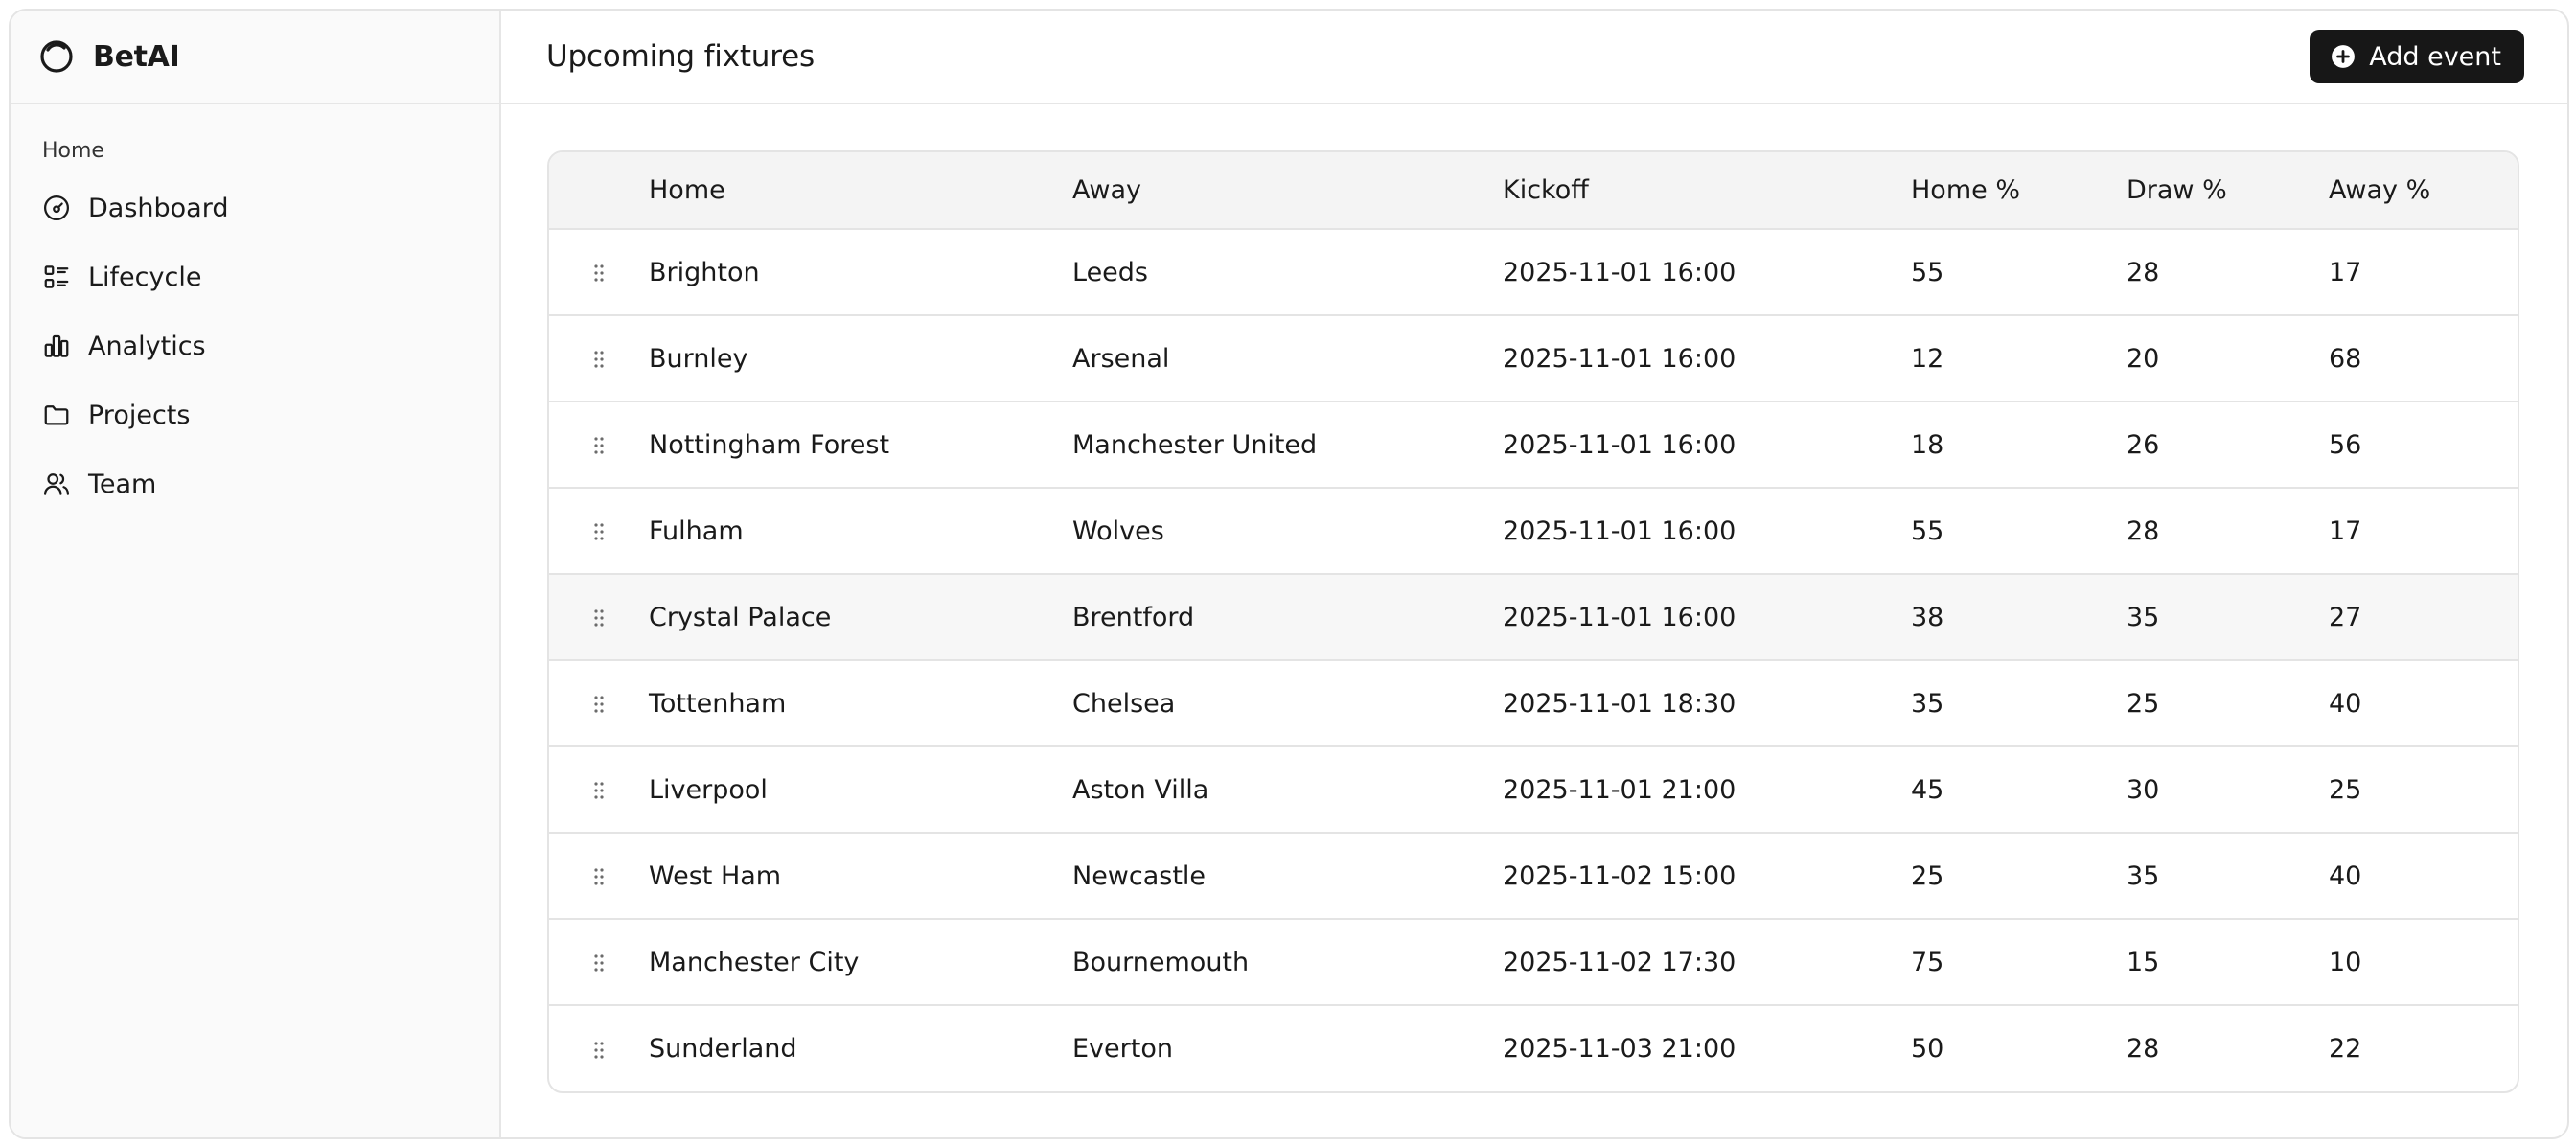 This screenshot has height=1146, width=2576. Describe the element at coordinates (860, 191) in the screenshot. I see `column-header-home: Home` at that location.